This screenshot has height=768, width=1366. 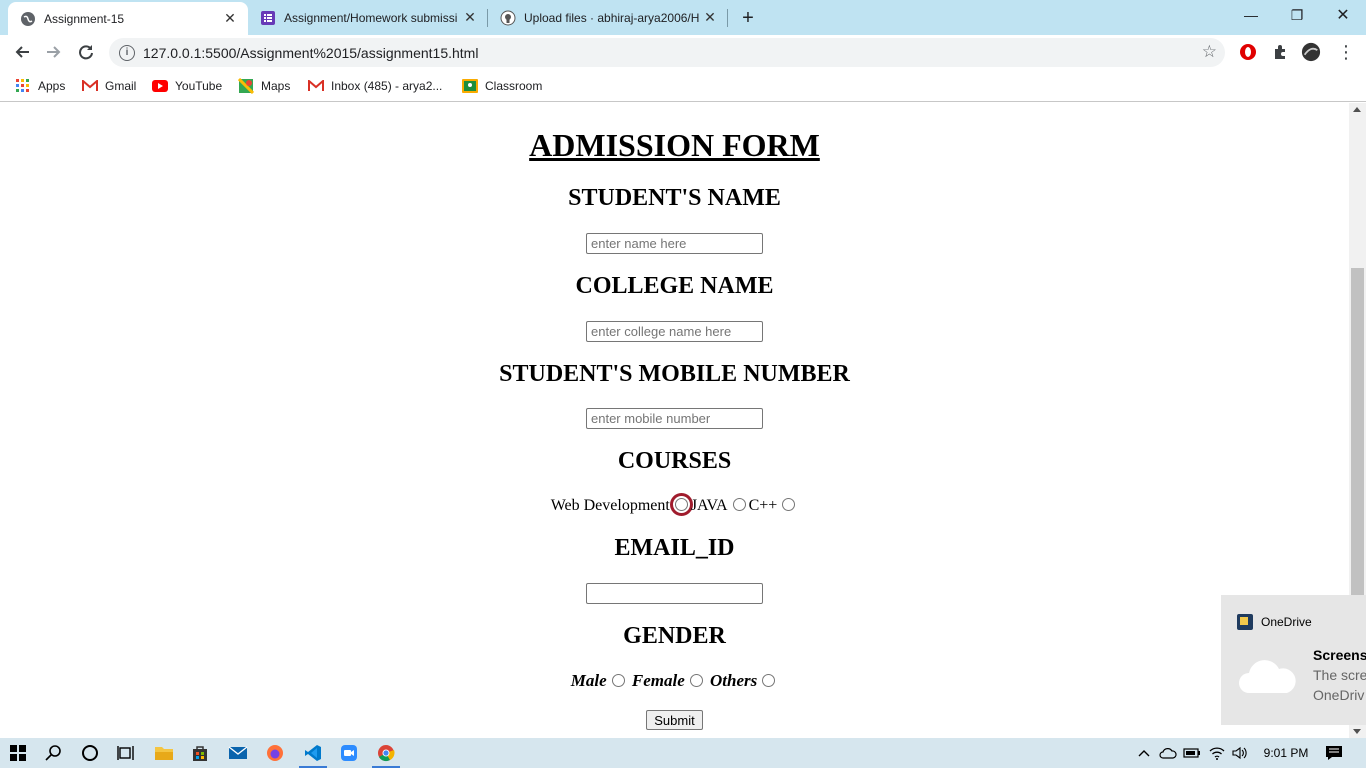 I want to click on onedrive-notification: OneDrive Screens The scre OneDriv, so click(x=1293, y=660).